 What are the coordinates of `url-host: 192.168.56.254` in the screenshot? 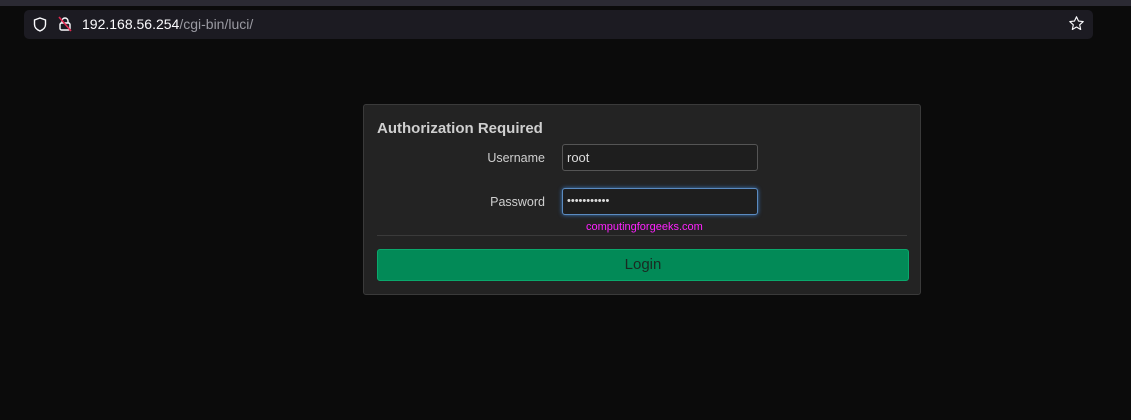 It's located at (131, 24).